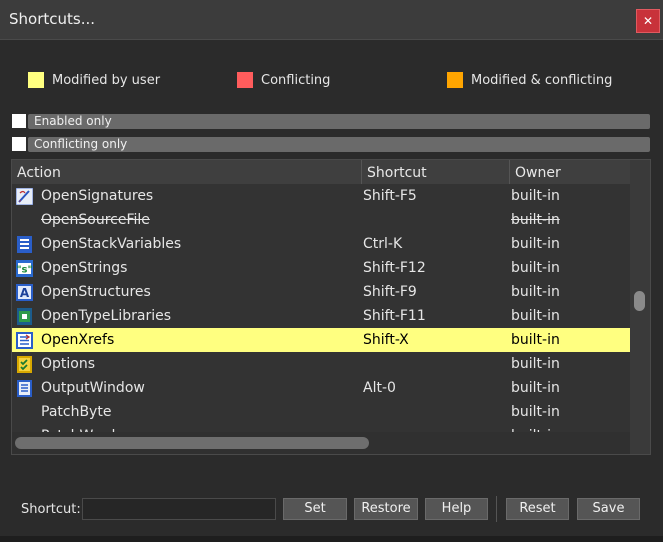 The width and height of the screenshot is (663, 542). I want to click on table-row: OpenStackVariables Ctrl-K built-in, so click(321, 244).